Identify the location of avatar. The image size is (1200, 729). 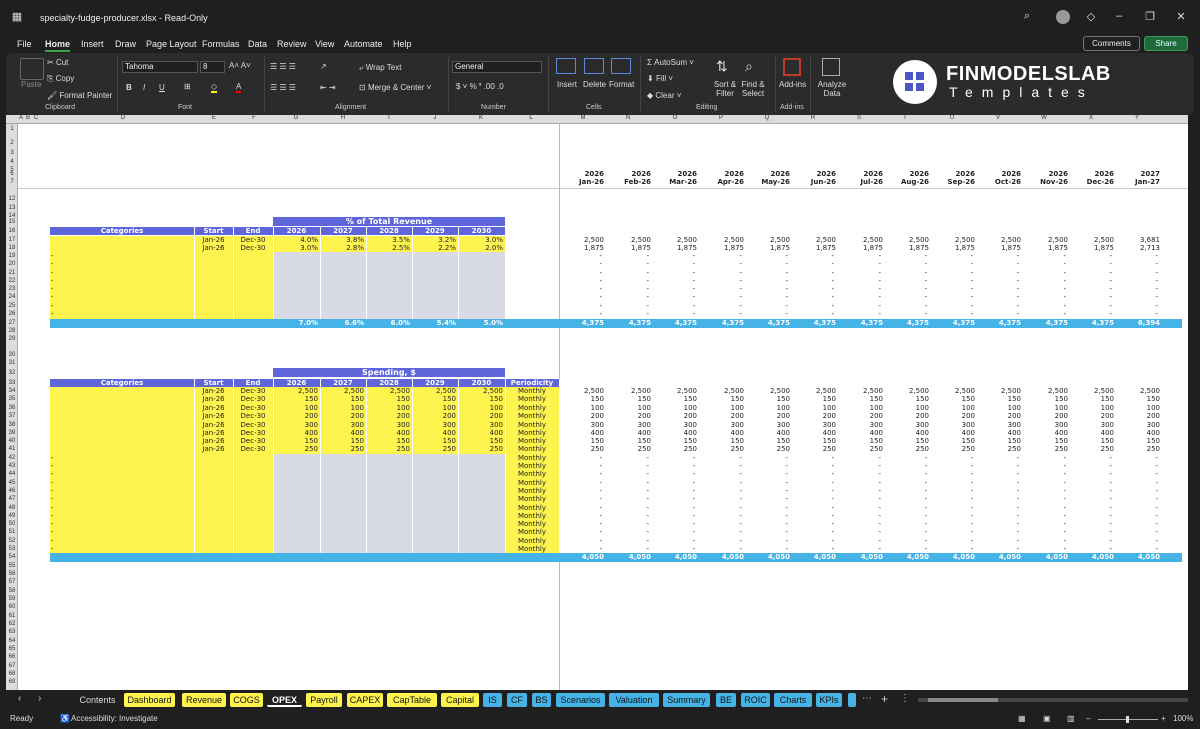
(1063, 17).